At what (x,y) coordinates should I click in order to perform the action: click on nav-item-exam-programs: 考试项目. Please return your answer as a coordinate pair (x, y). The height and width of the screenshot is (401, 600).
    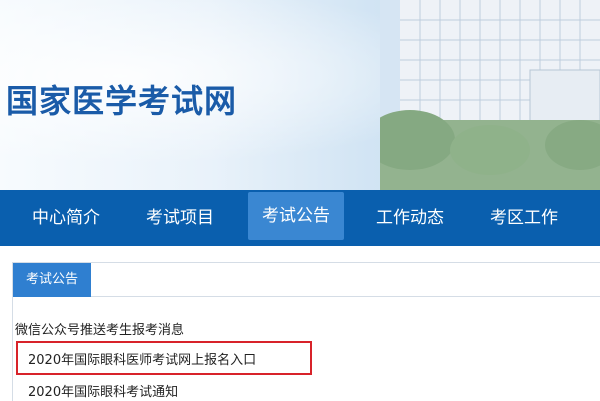
    Looking at the image, I should click on (180, 218).